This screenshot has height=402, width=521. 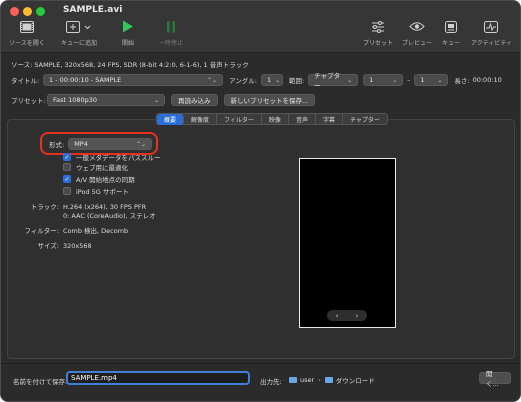 What do you see at coordinates (171, 119) in the screenshot?
I see `tab-summary: 概要` at bounding box center [171, 119].